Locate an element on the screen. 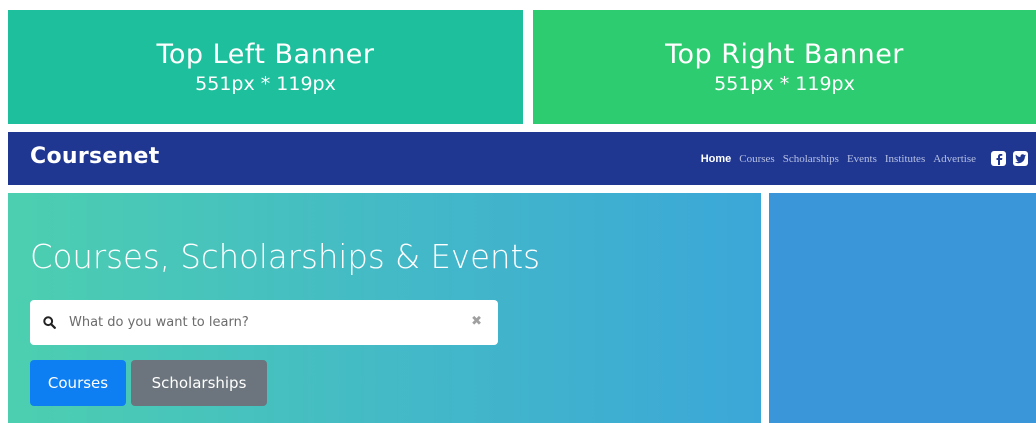 The height and width of the screenshot is (423, 1036). hero-title: Courses, Scholarships & Events is located at coordinates (285, 256).